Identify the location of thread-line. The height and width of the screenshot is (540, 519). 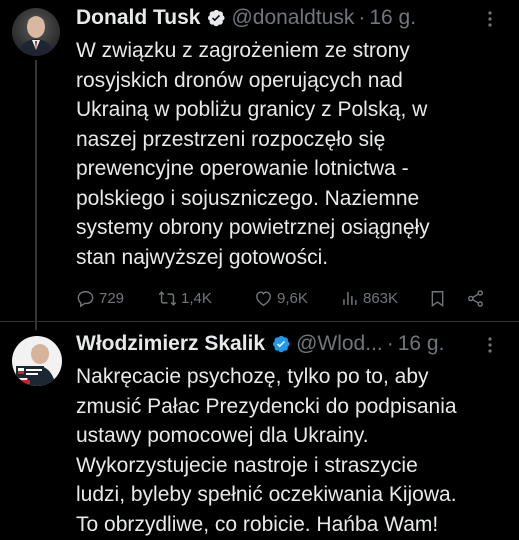
(36, 195).